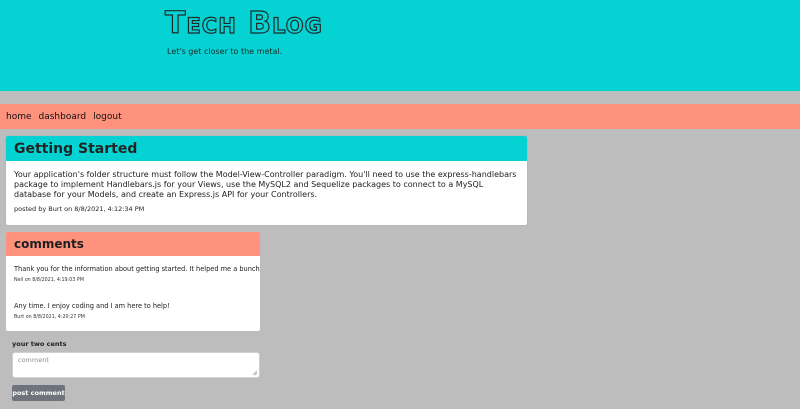 The height and width of the screenshot is (409, 800). I want to click on comment-input, so click(136, 365).